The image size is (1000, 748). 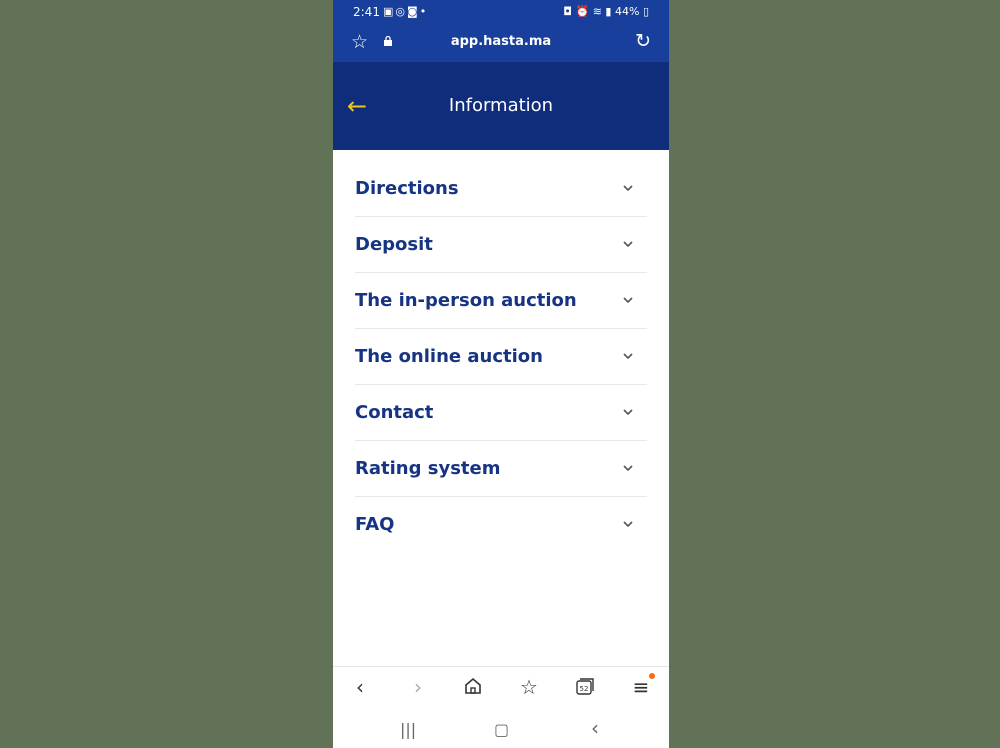 What do you see at coordinates (401, 11) in the screenshot?
I see `whatsapp-icon: ◎` at bounding box center [401, 11].